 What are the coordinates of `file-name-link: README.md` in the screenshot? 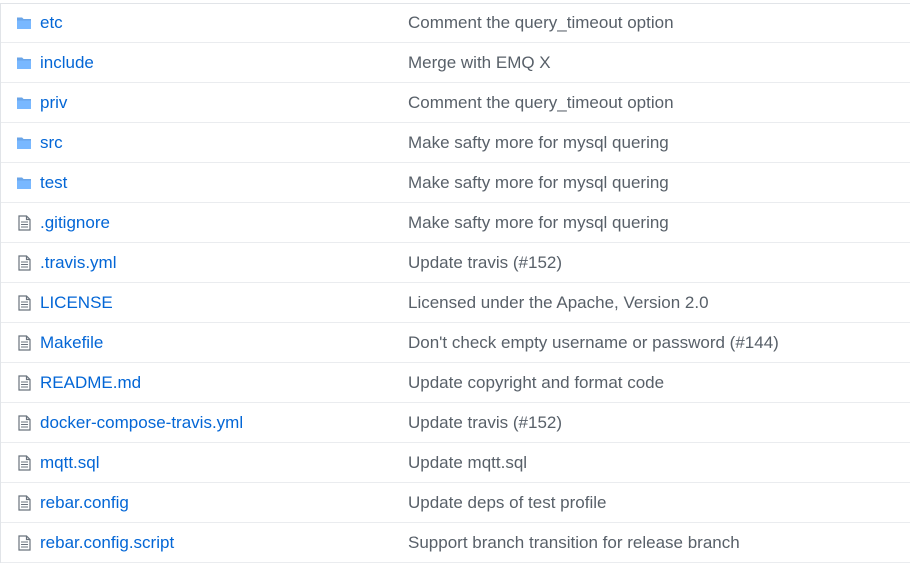 It's located at (224, 383).